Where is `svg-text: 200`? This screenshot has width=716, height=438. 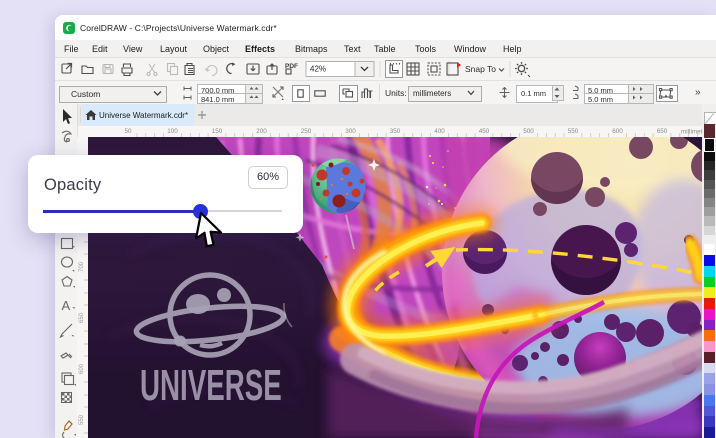 svg-text: 200 is located at coordinates (261, 131).